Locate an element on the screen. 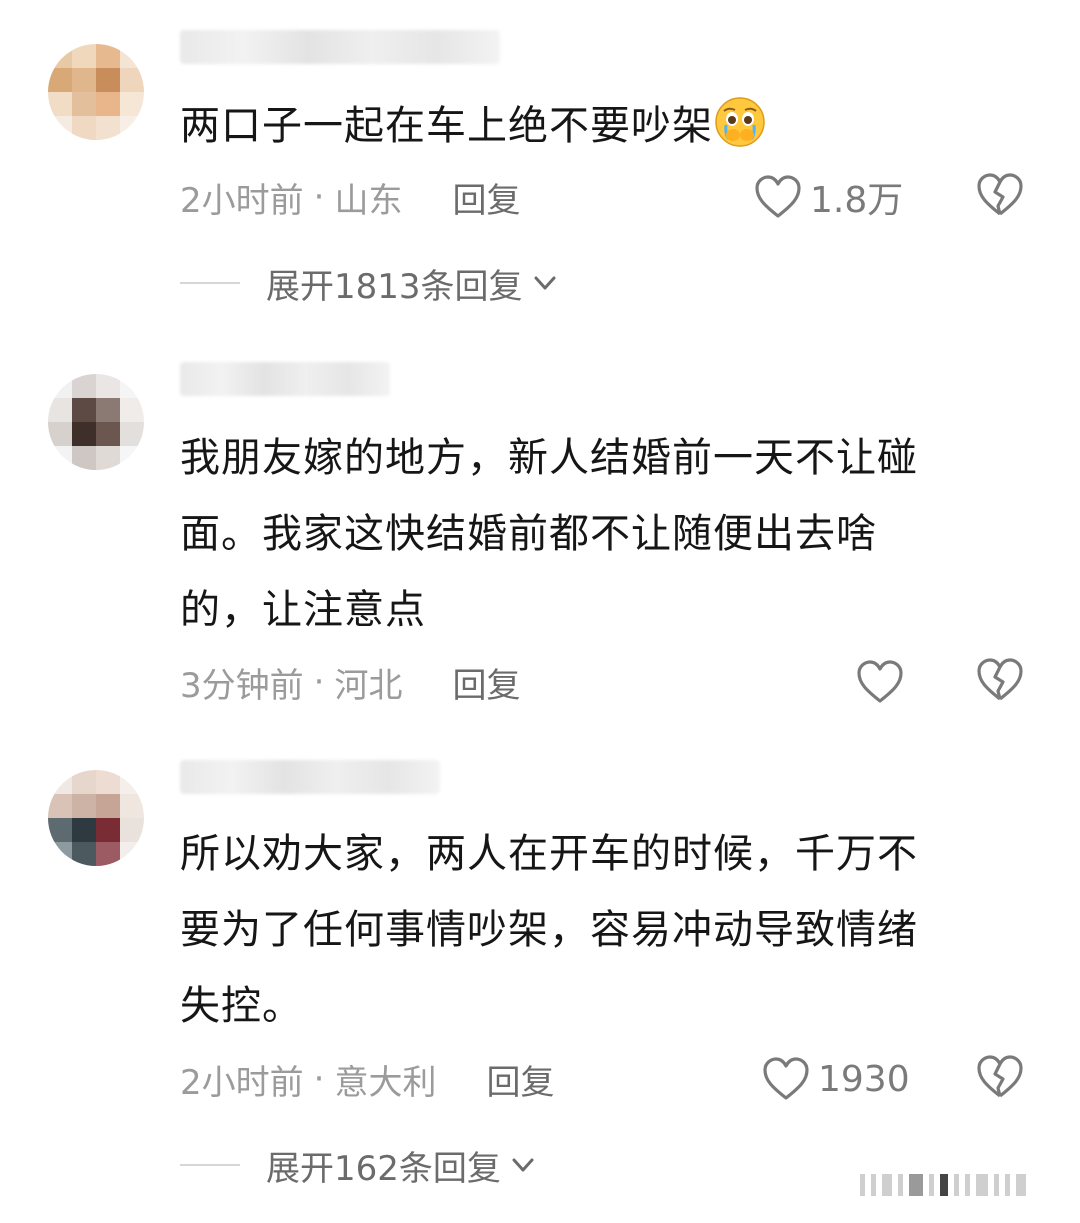  comment-location: 河北 is located at coordinates (368, 685).